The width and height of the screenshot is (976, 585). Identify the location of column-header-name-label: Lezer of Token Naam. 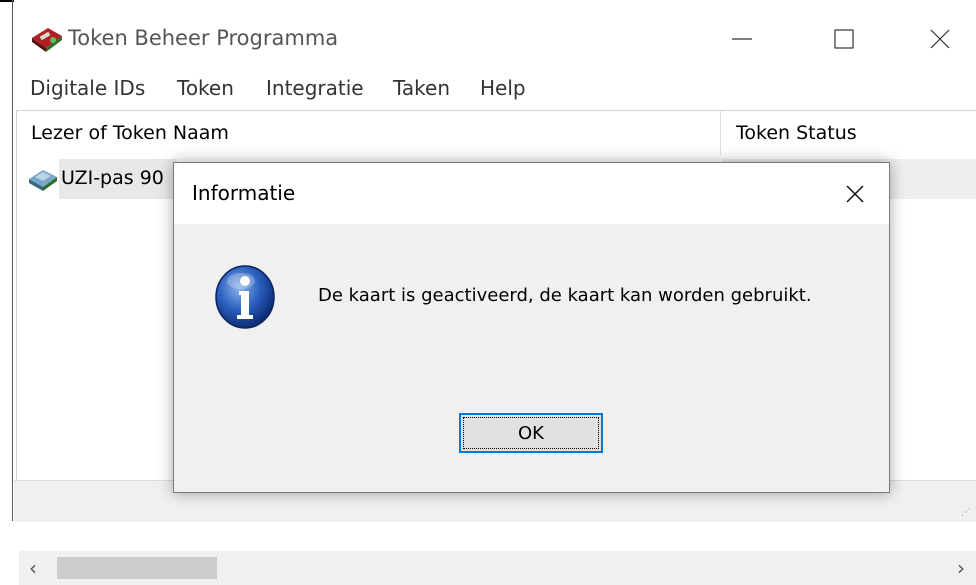
(130, 133).